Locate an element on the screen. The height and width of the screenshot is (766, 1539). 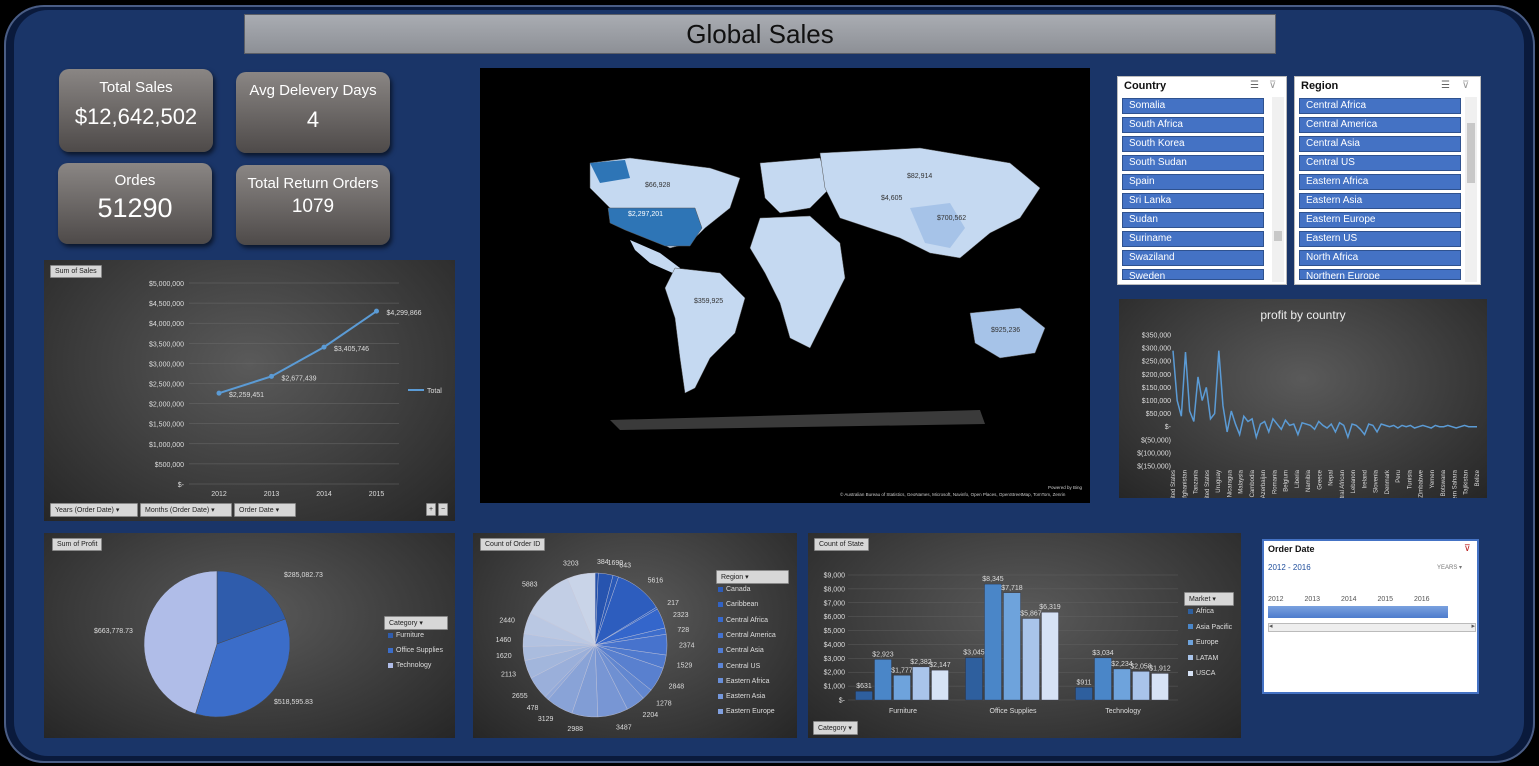
slicer-item: Northern Europe is located at coordinates (1380, 274).